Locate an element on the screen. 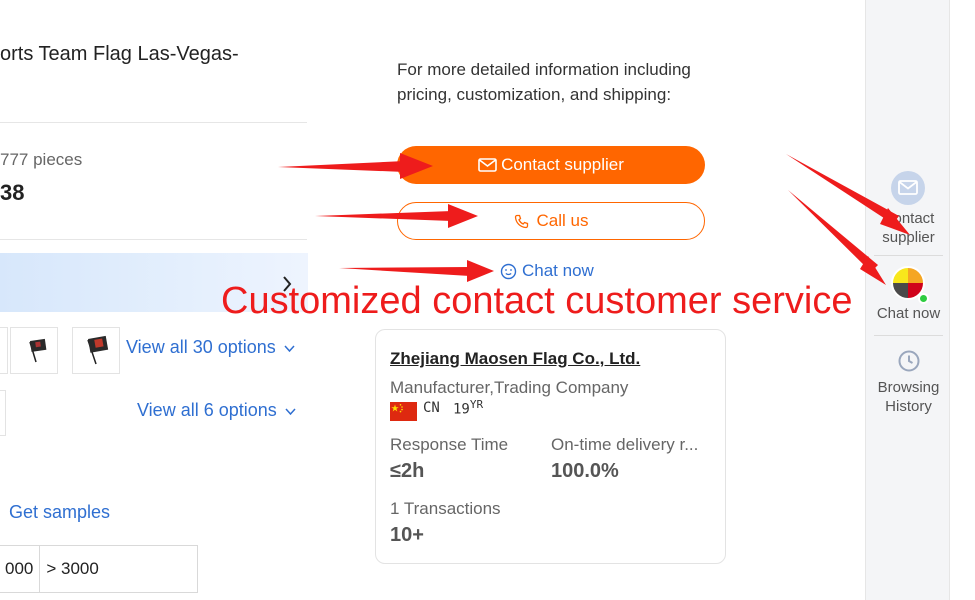 This screenshot has height=600, width=975. call-us-button: Call us is located at coordinates (551, 221).